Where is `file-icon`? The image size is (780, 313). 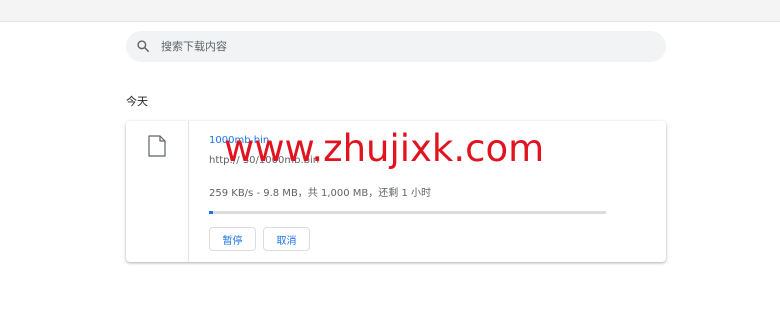 file-icon is located at coordinates (157, 146).